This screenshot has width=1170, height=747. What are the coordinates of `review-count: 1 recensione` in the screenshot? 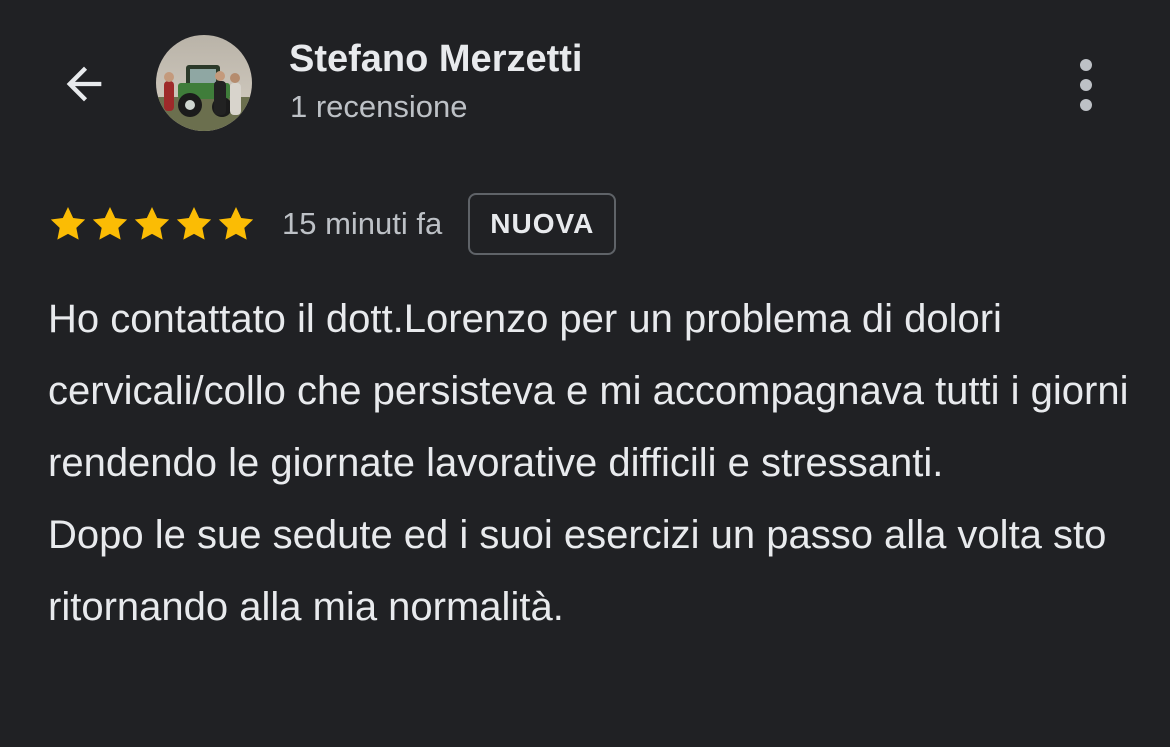 It's located at (379, 106).